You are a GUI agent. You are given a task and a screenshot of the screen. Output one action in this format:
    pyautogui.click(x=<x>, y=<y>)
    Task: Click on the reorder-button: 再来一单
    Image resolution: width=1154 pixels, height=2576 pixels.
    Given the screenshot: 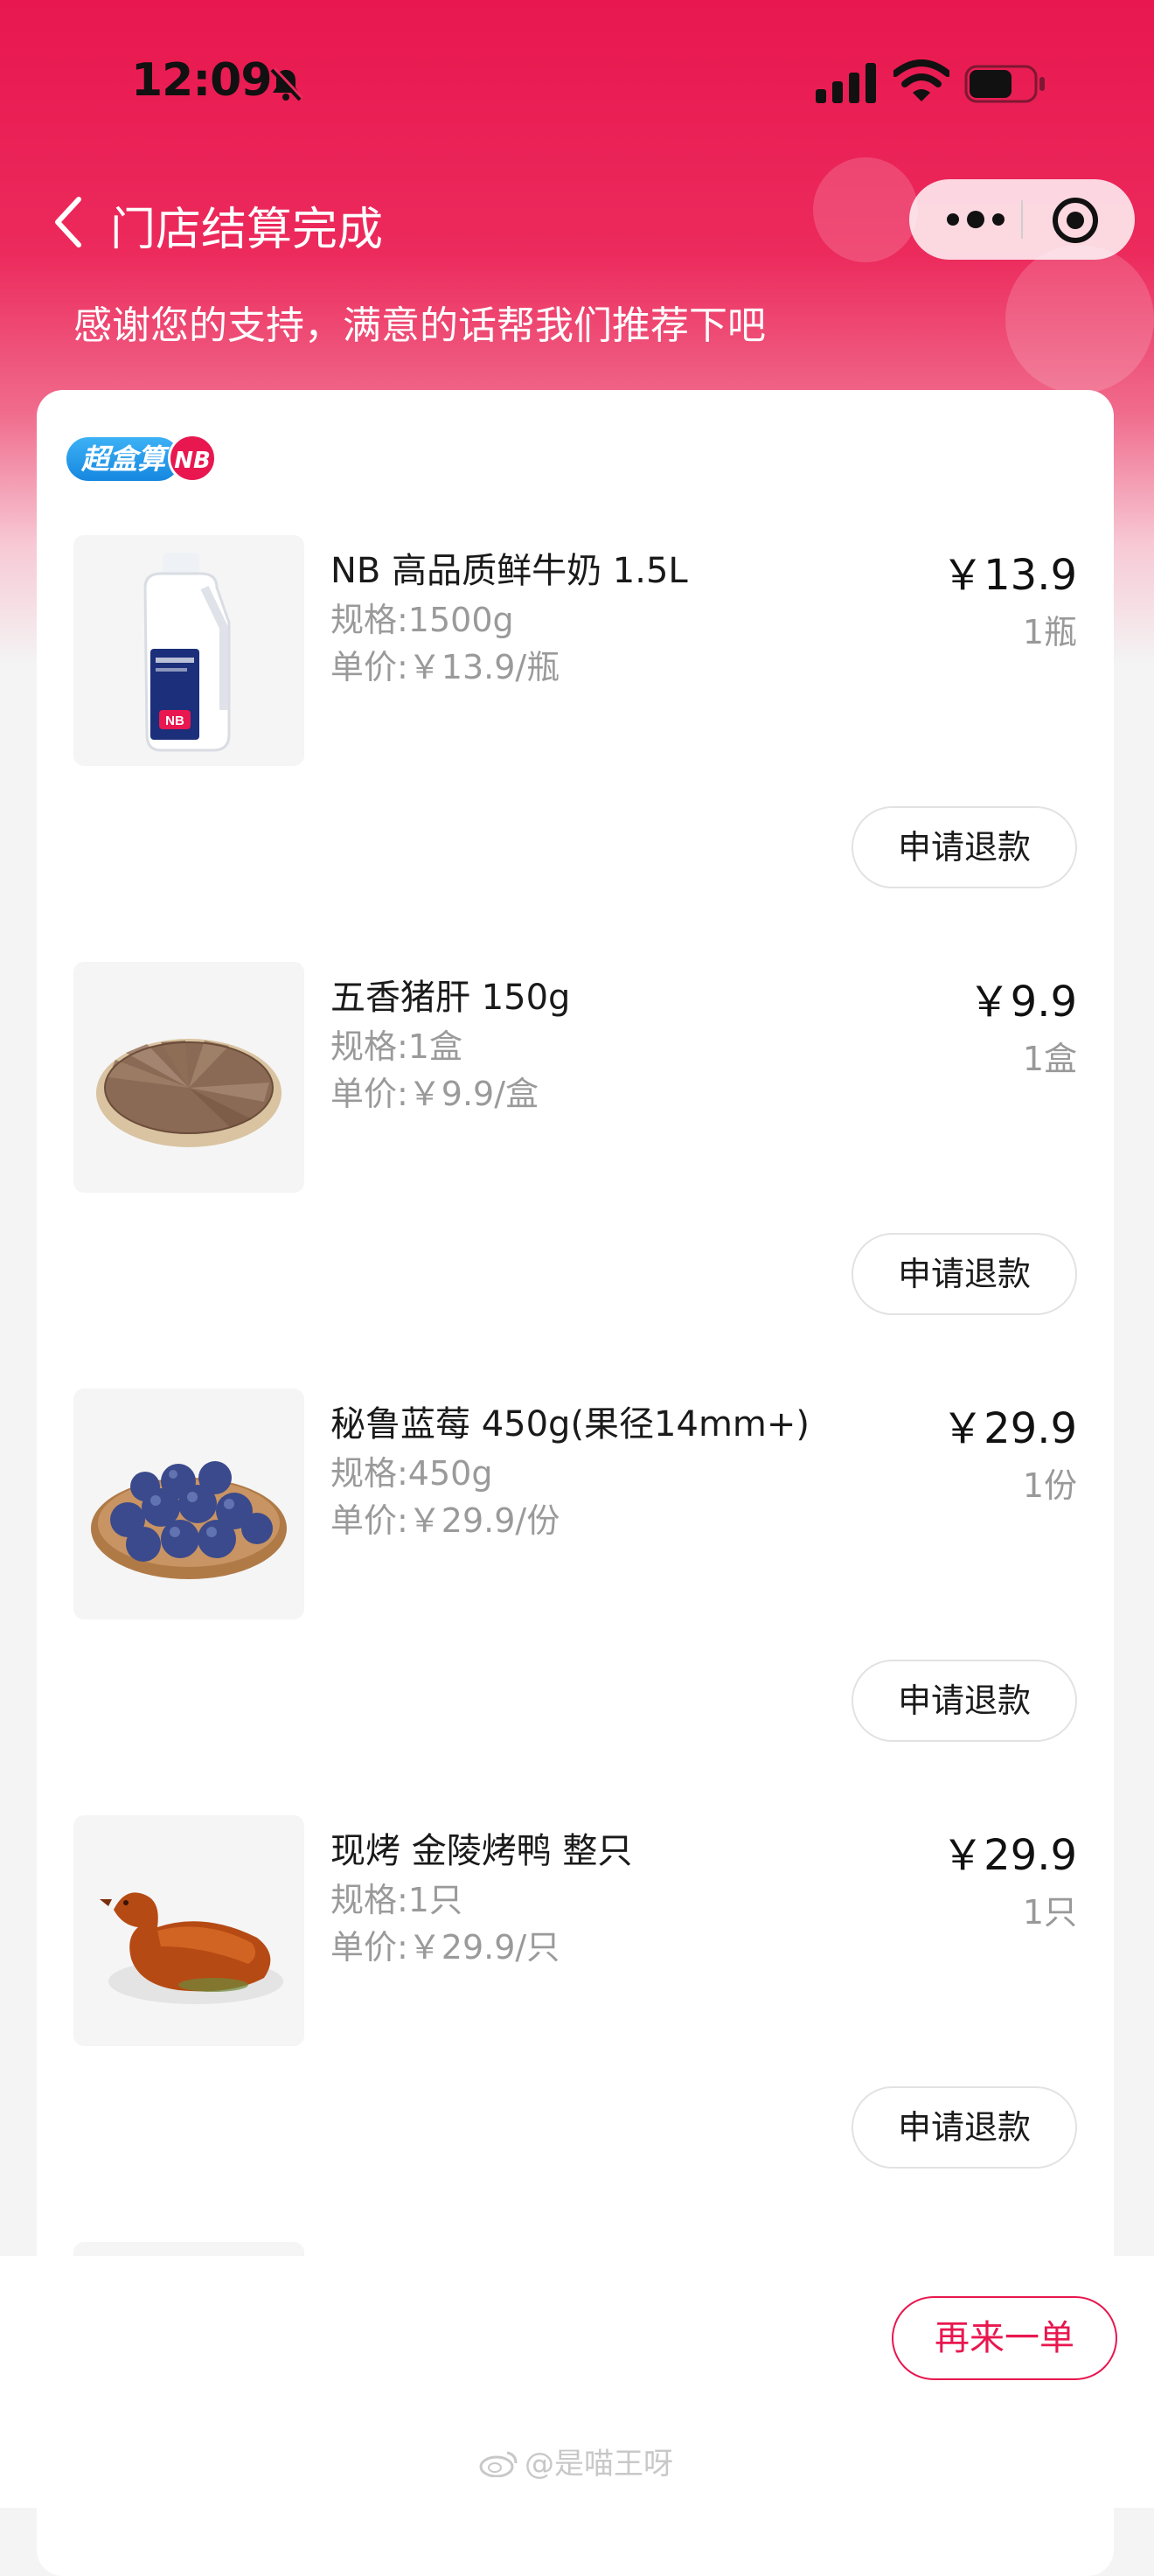 What is the action you would take?
    pyautogui.click(x=1004, y=2338)
    